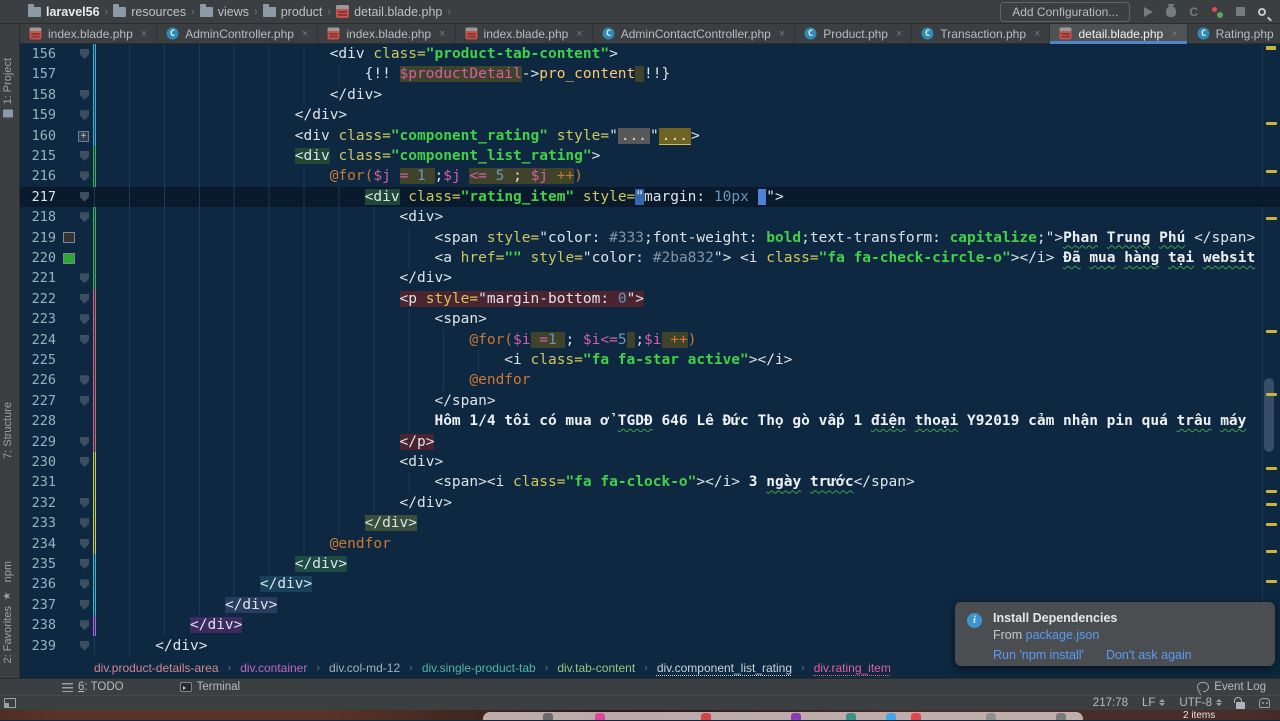 This screenshot has height=721, width=1280. What do you see at coordinates (38, 482) in the screenshot?
I see `line-number: 231` at bounding box center [38, 482].